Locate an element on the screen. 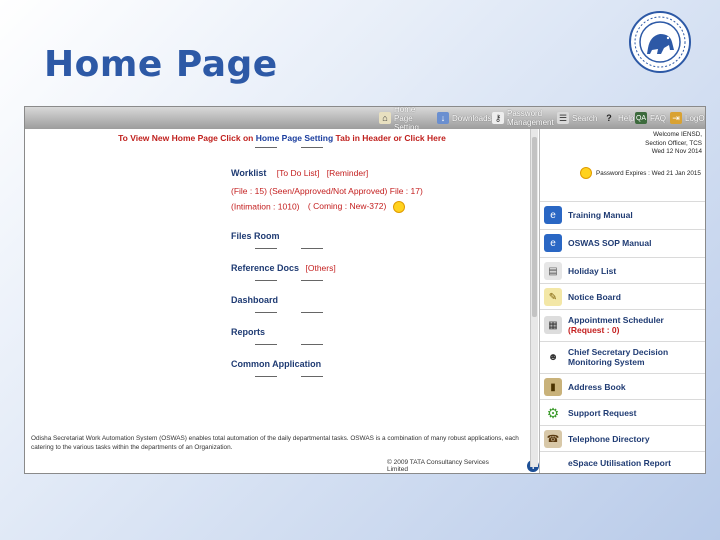  alert-sun-icon is located at coordinates (586, 173).